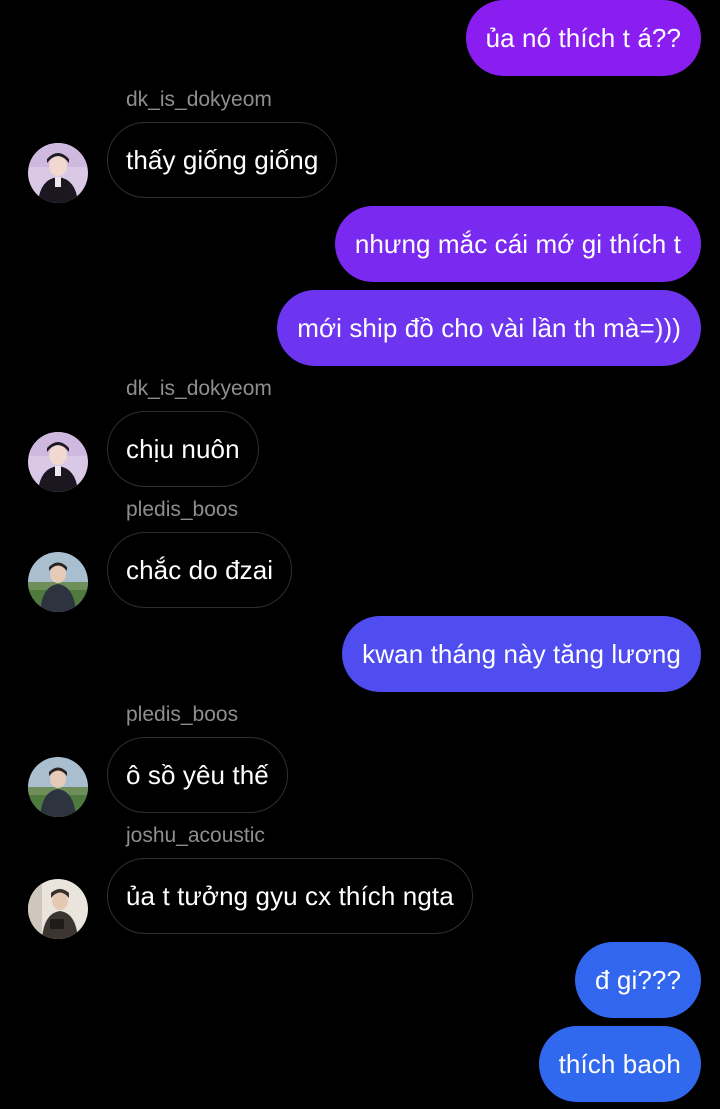  I want to click on outgoing-message: nhưng mắc cái mớ gi thích t, so click(517, 244).